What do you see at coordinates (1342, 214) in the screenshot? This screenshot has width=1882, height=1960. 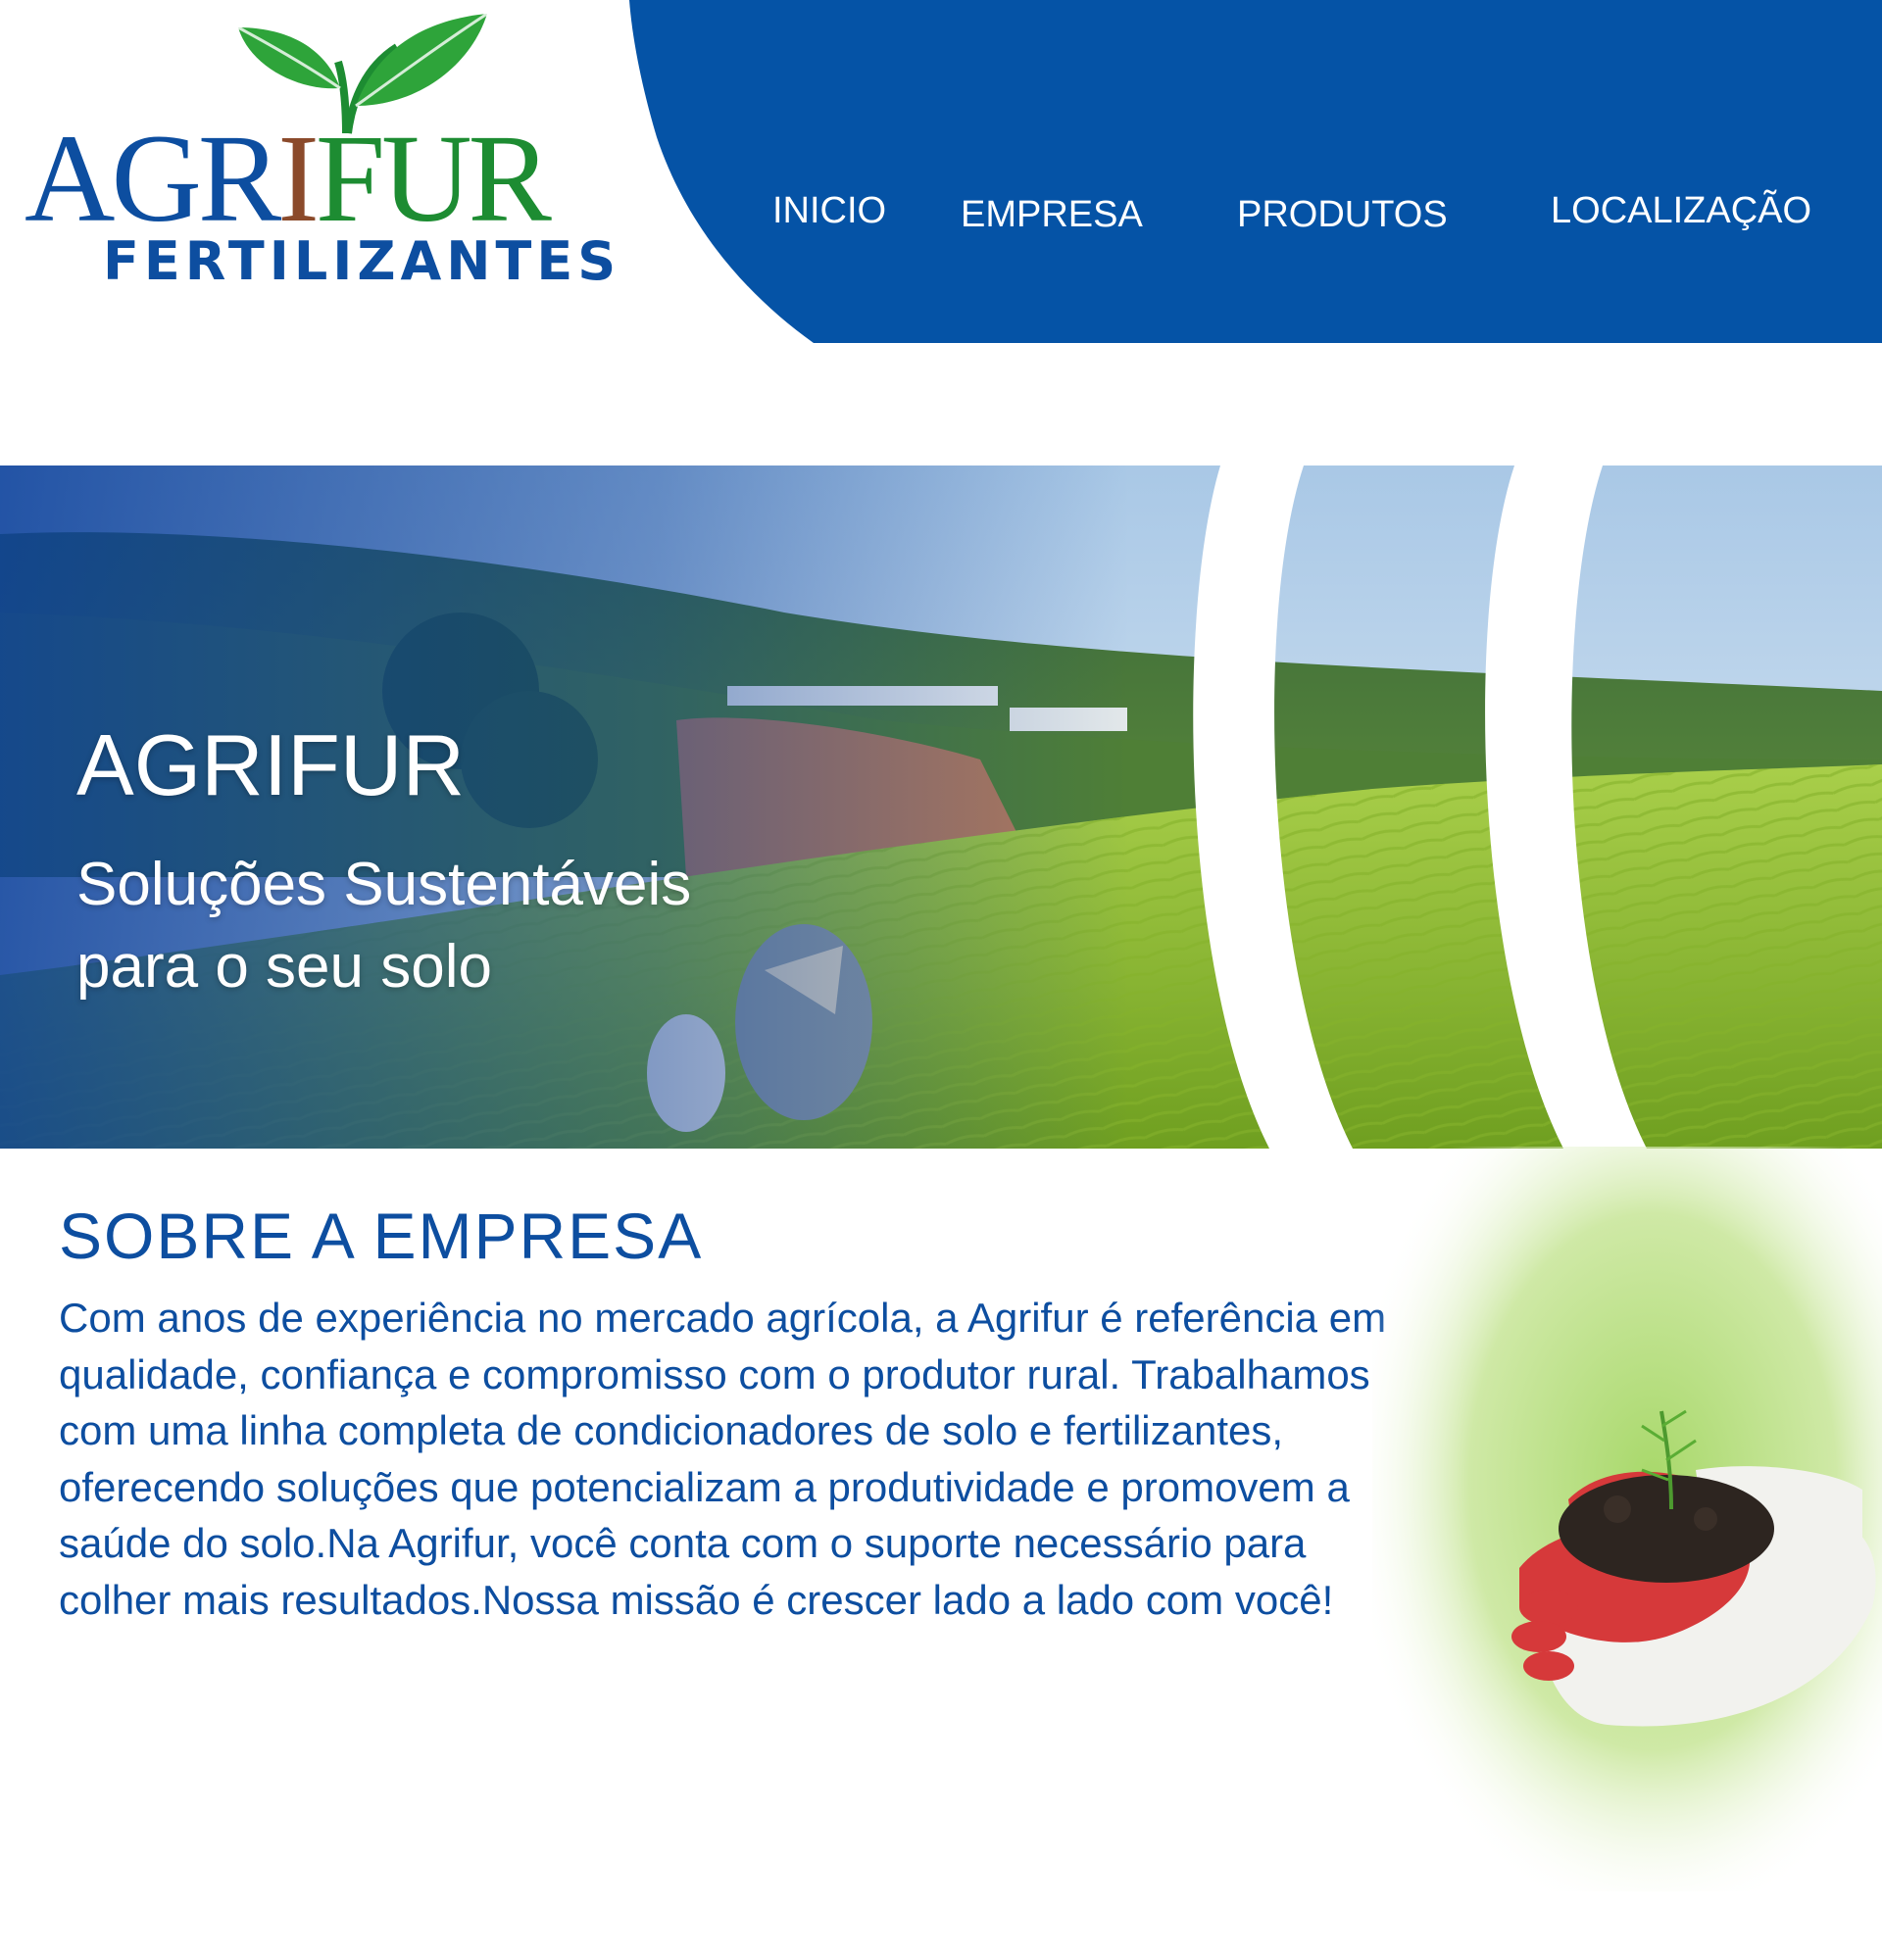 I see `nav-item-produtos: PRODUTOS` at bounding box center [1342, 214].